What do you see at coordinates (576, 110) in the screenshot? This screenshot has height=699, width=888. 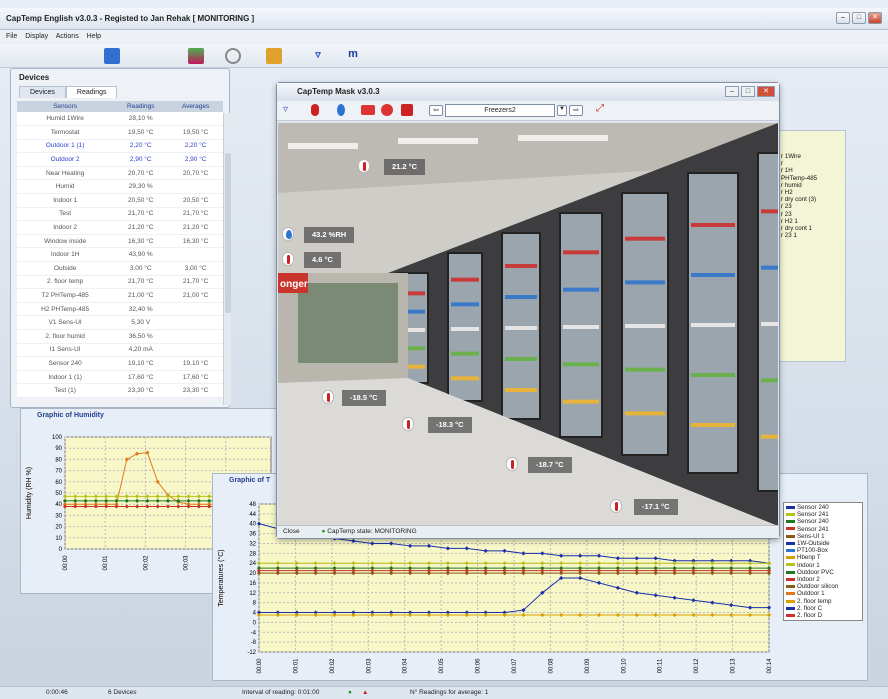 I see `next-mask-button: ⇨` at bounding box center [576, 110].